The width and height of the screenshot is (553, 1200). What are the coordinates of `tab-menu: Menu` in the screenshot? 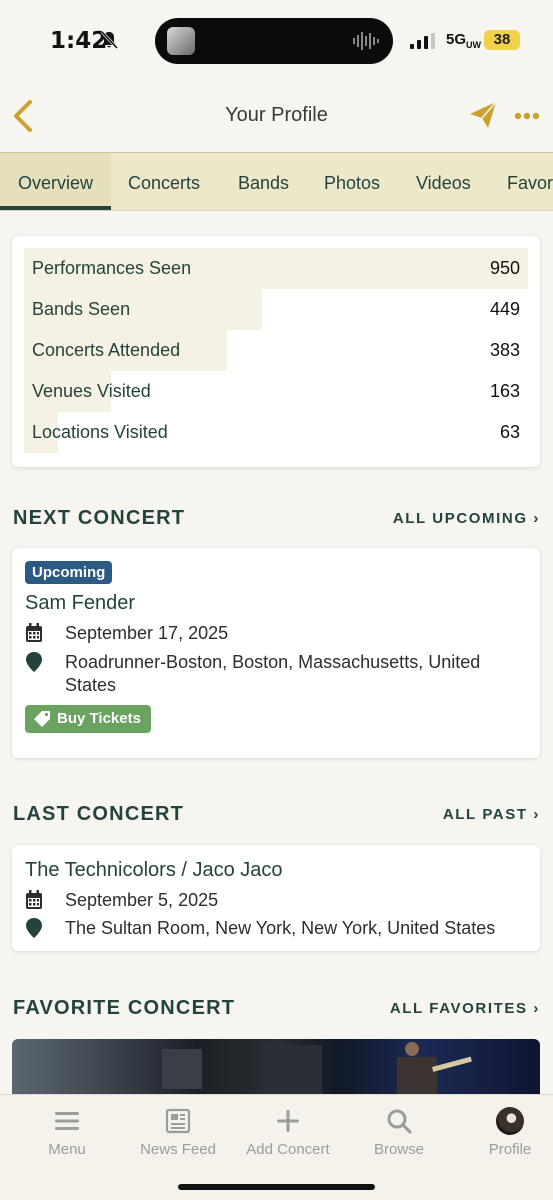 It's located at (67, 1132).